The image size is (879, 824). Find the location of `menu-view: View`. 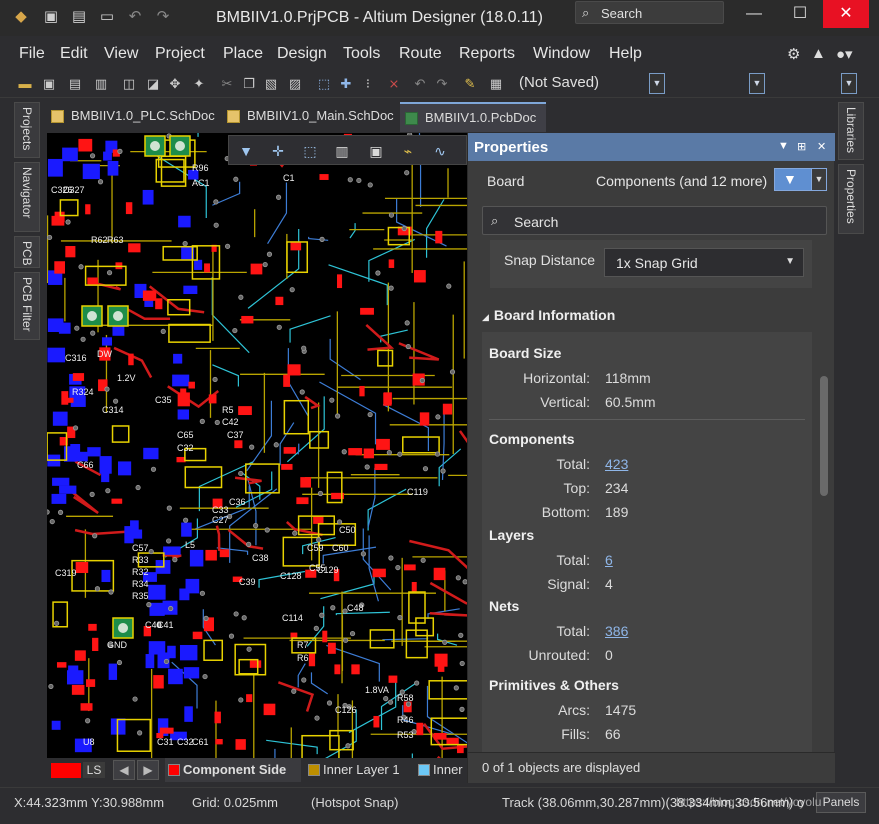

menu-view: View is located at coordinates (121, 54).